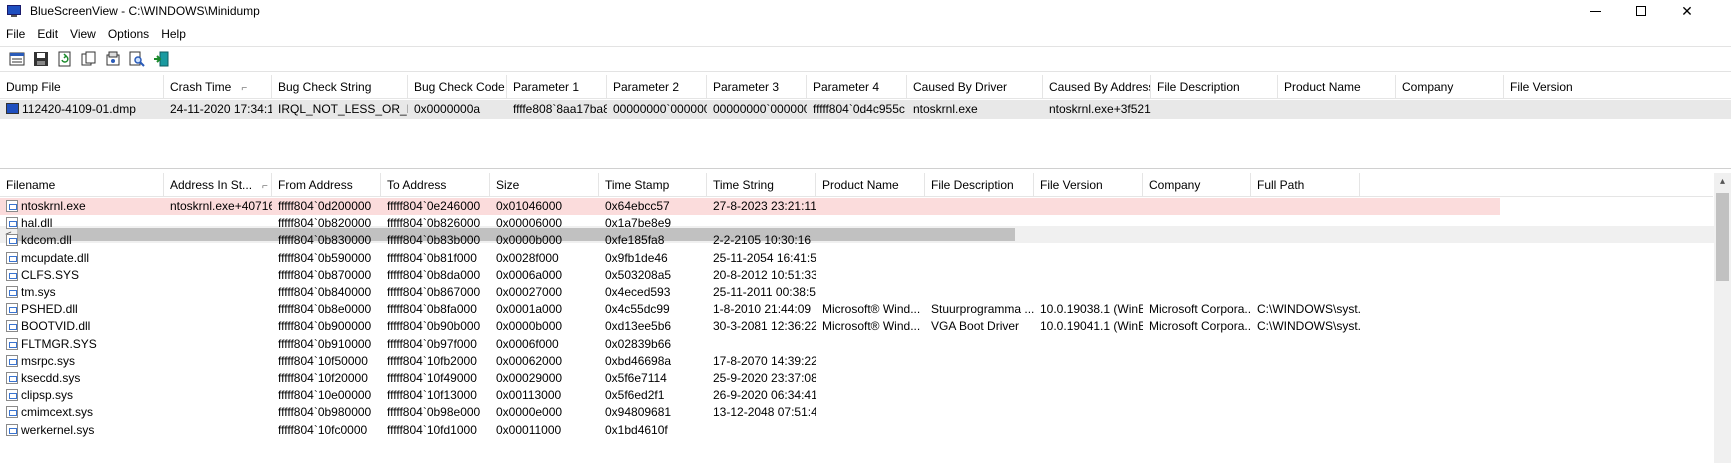 The height and width of the screenshot is (463, 1731). Describe the element at coordinates (1641, 11) in the screenshot. I see `maximize-button` at that location.